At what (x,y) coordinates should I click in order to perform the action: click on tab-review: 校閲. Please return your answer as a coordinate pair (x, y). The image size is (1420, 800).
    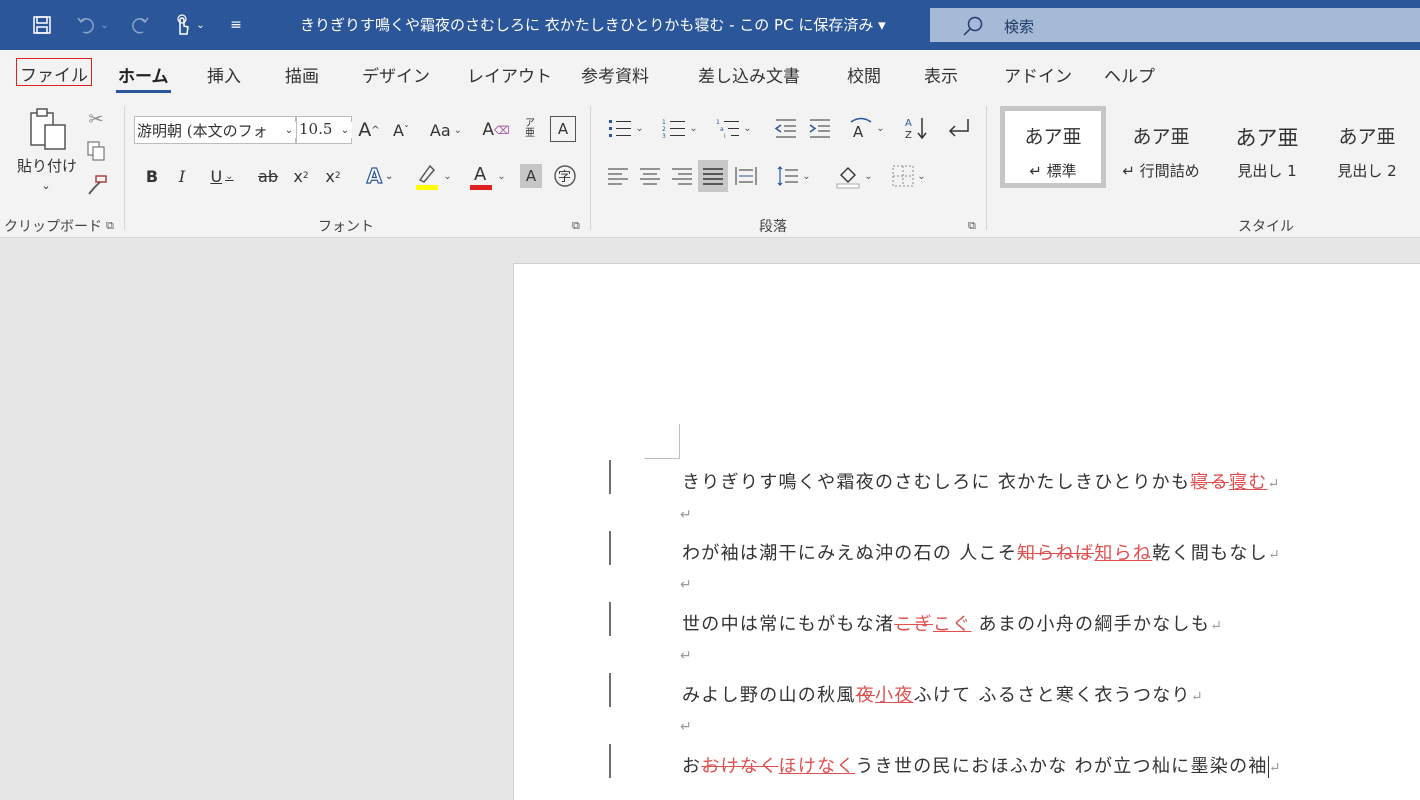
    Looking at the image, I should click on (864, 74).